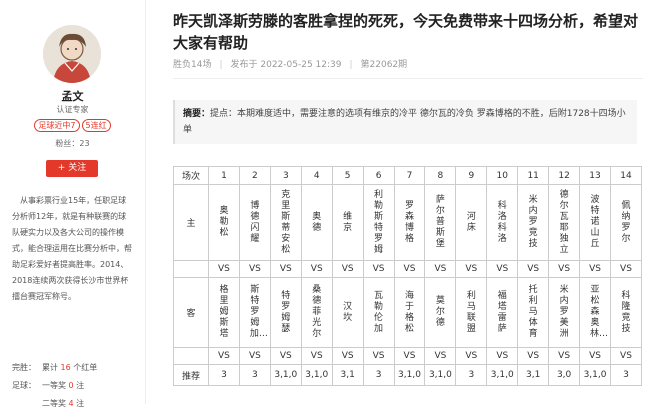  What do you see at coordinates (316, 175) in the screenshot?
I see `match-number: 4` at bounding box center [316, 175].